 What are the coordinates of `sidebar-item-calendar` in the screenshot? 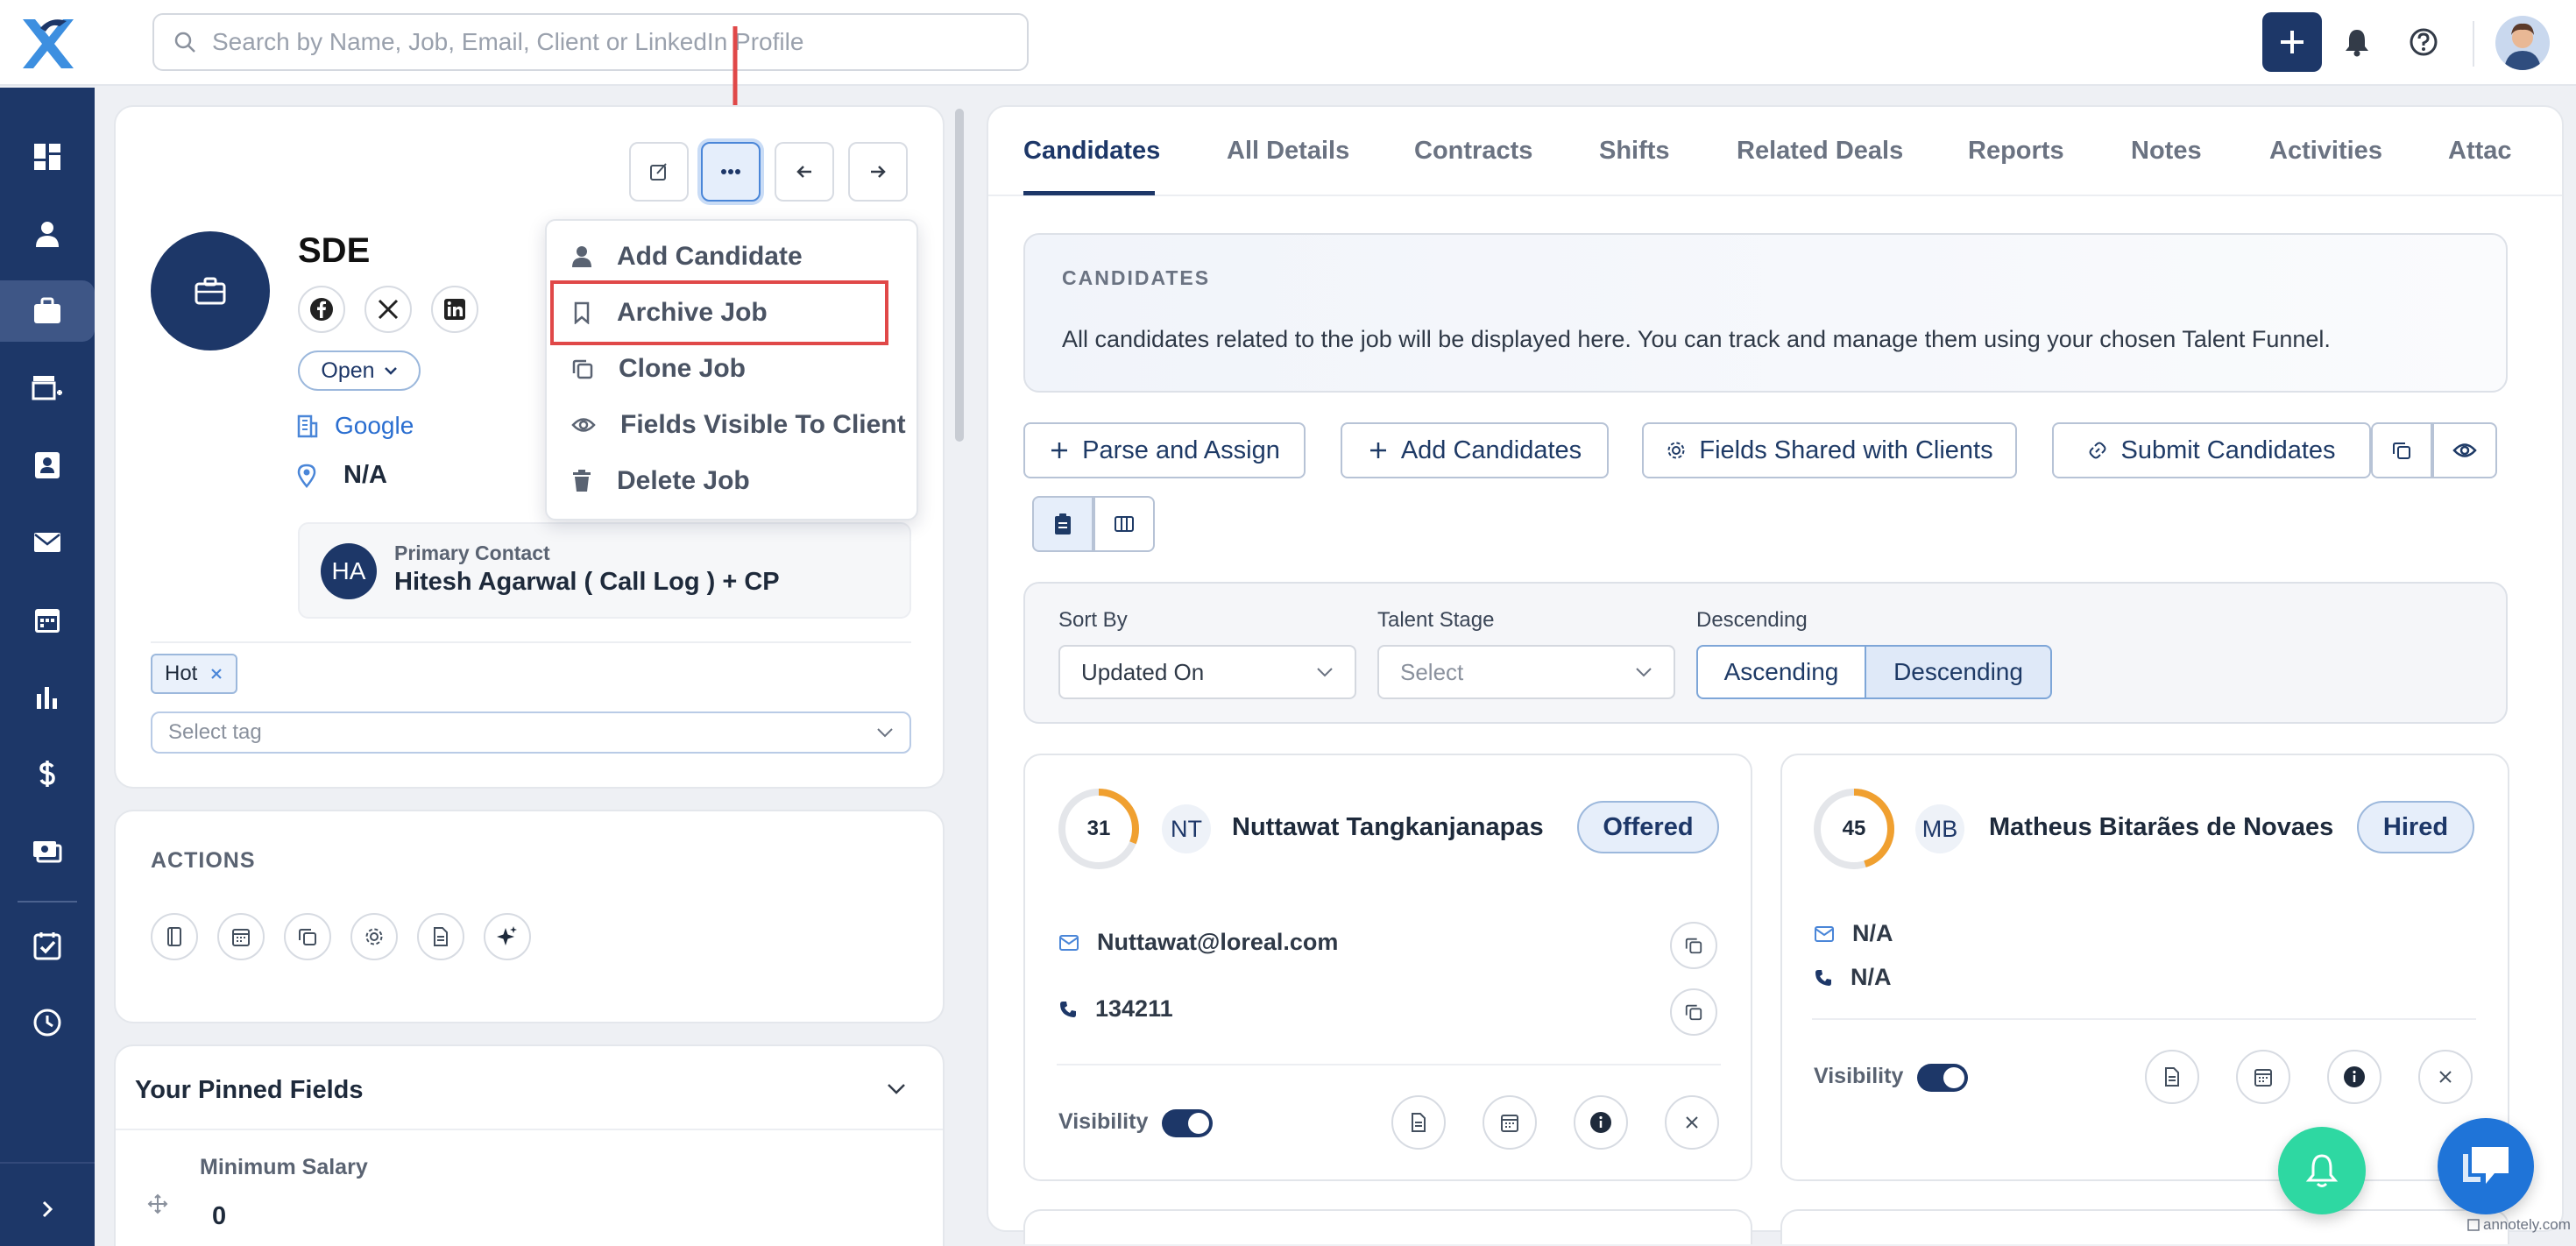 It's located at (47, 619).